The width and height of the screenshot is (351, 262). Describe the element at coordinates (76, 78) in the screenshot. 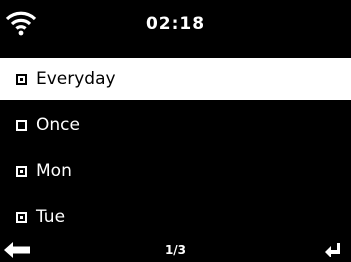

I see `menu-item-label: Everyday` at that location.